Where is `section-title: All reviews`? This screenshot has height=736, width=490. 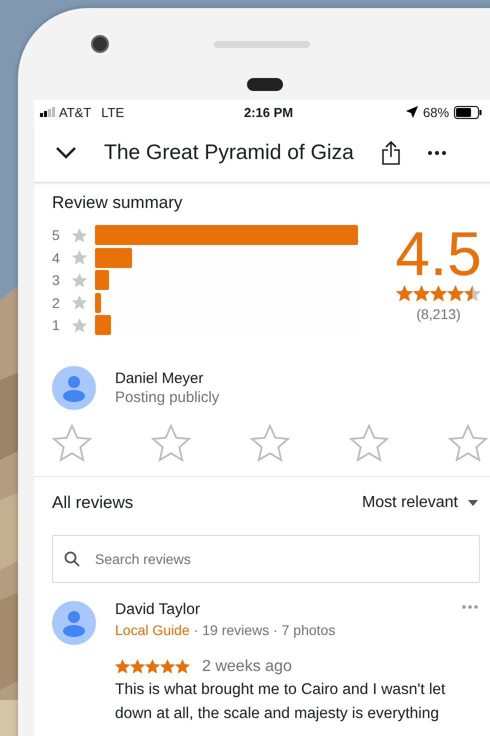 section-title: All reviews is located at coordinates (93, 502).